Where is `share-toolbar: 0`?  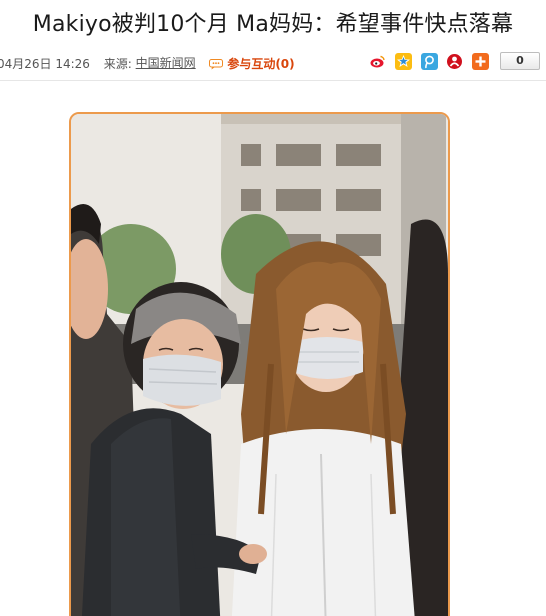
share-toolbar: 0 is located at coordinates (454, 62).